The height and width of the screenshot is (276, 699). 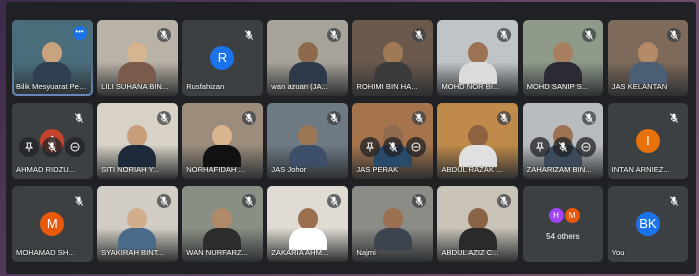 I want to click on more-options-icon: •••, so click(x=79, y=33).